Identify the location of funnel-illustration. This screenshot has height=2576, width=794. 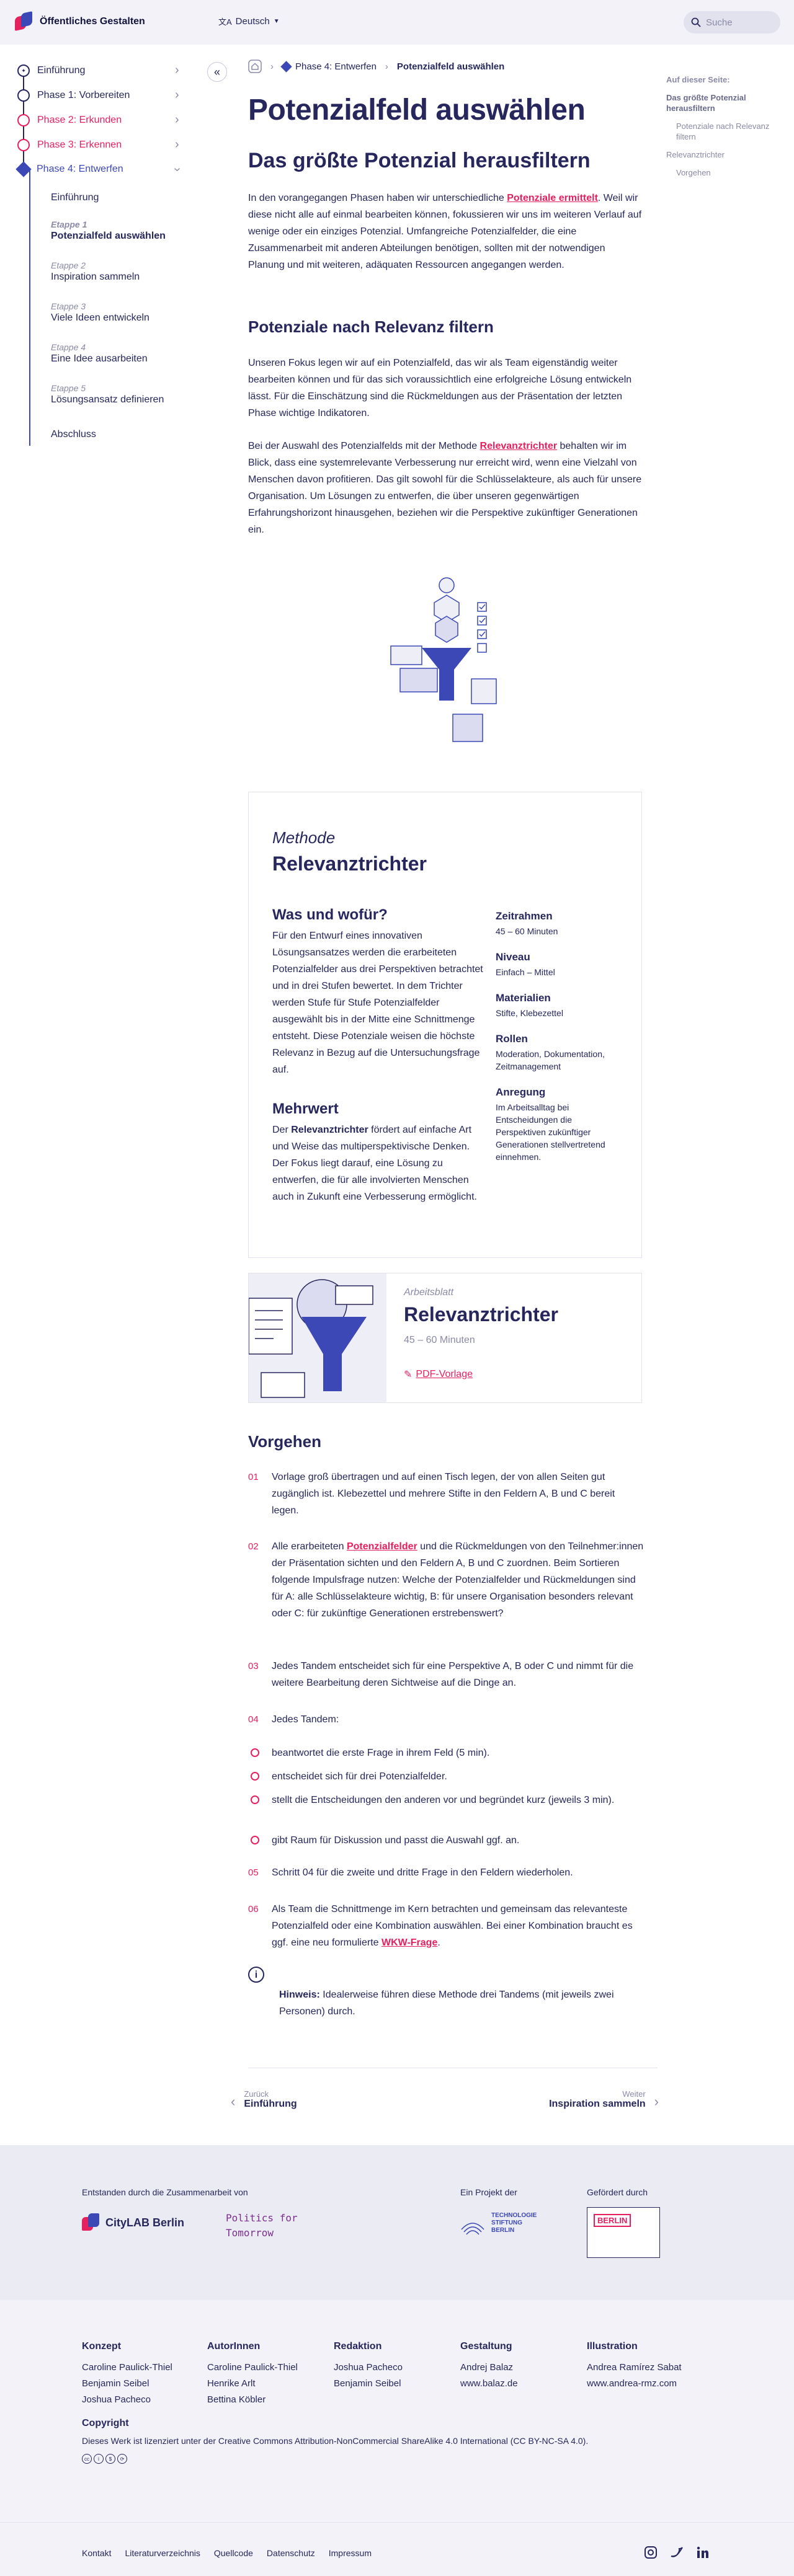
(444, 660).